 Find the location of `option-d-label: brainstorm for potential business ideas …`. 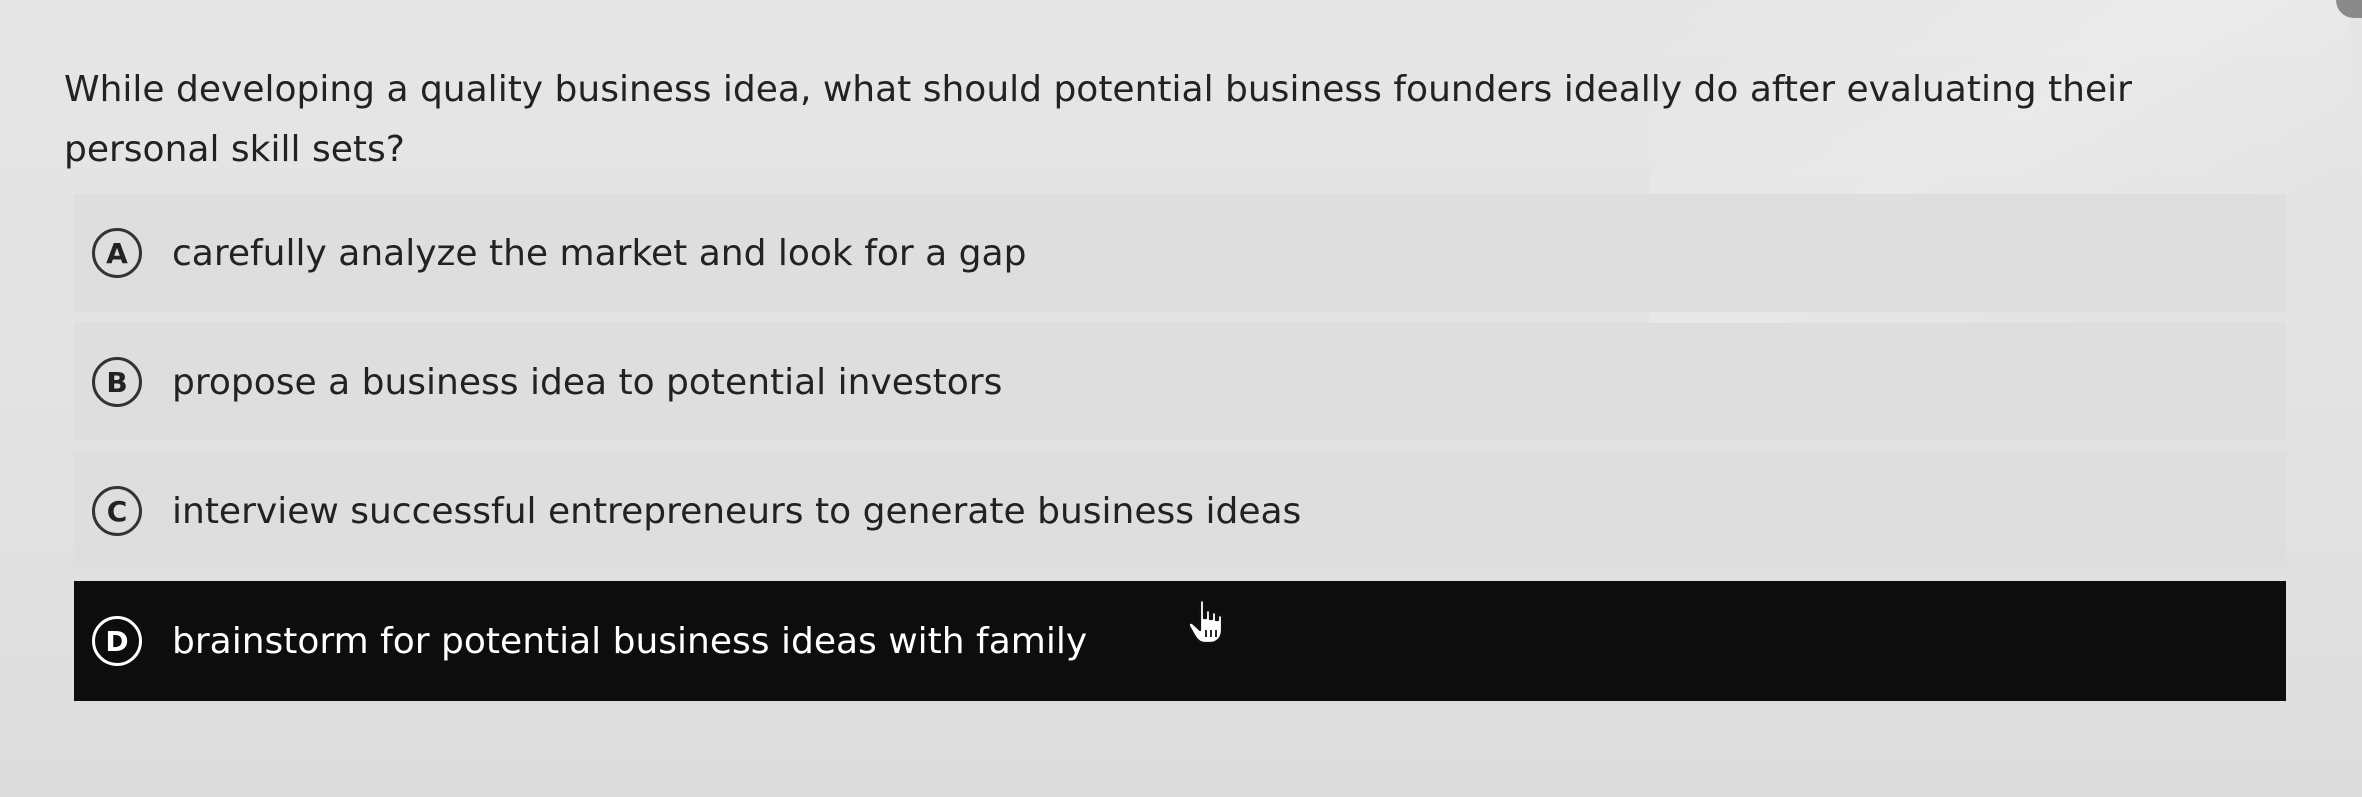

option-d-label: brainstorm for potential business ideas … is located at coordinates (630, 641).